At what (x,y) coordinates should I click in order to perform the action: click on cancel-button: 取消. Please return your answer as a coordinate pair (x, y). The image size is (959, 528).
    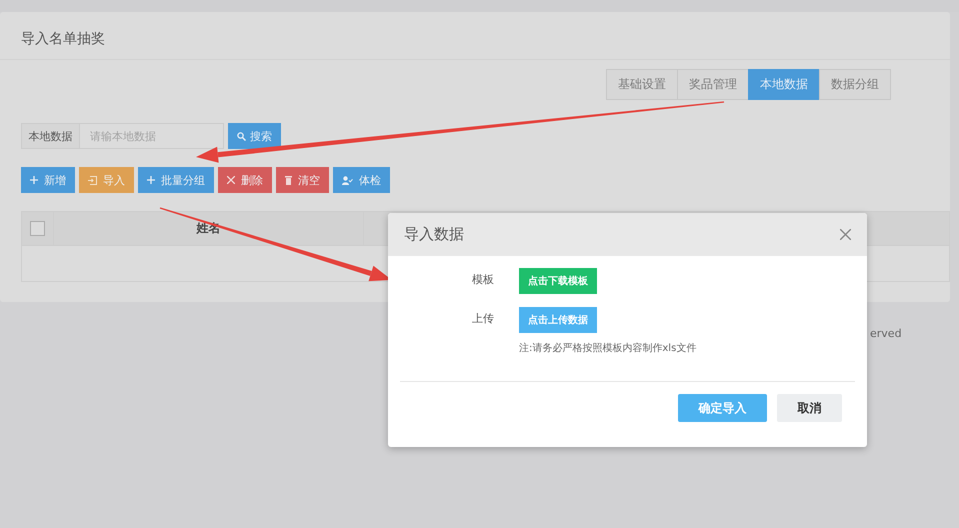
    Looking at the image, I should click on (809, 408).